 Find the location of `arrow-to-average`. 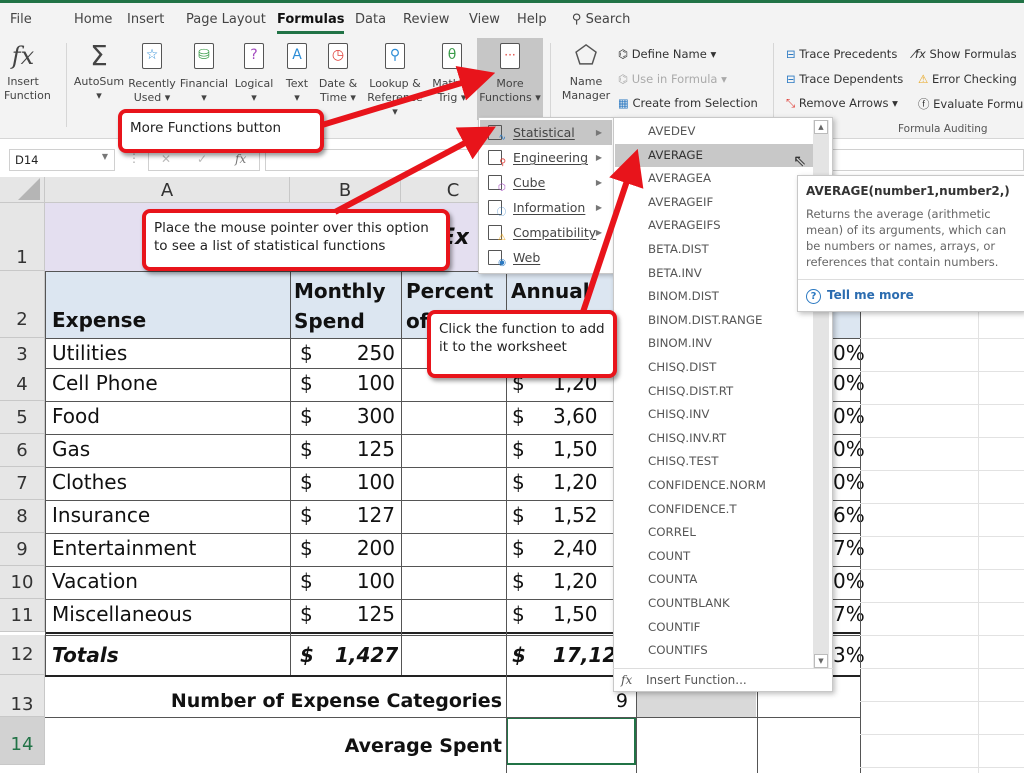

arrow-to-average is located at coordinates (612, 230).